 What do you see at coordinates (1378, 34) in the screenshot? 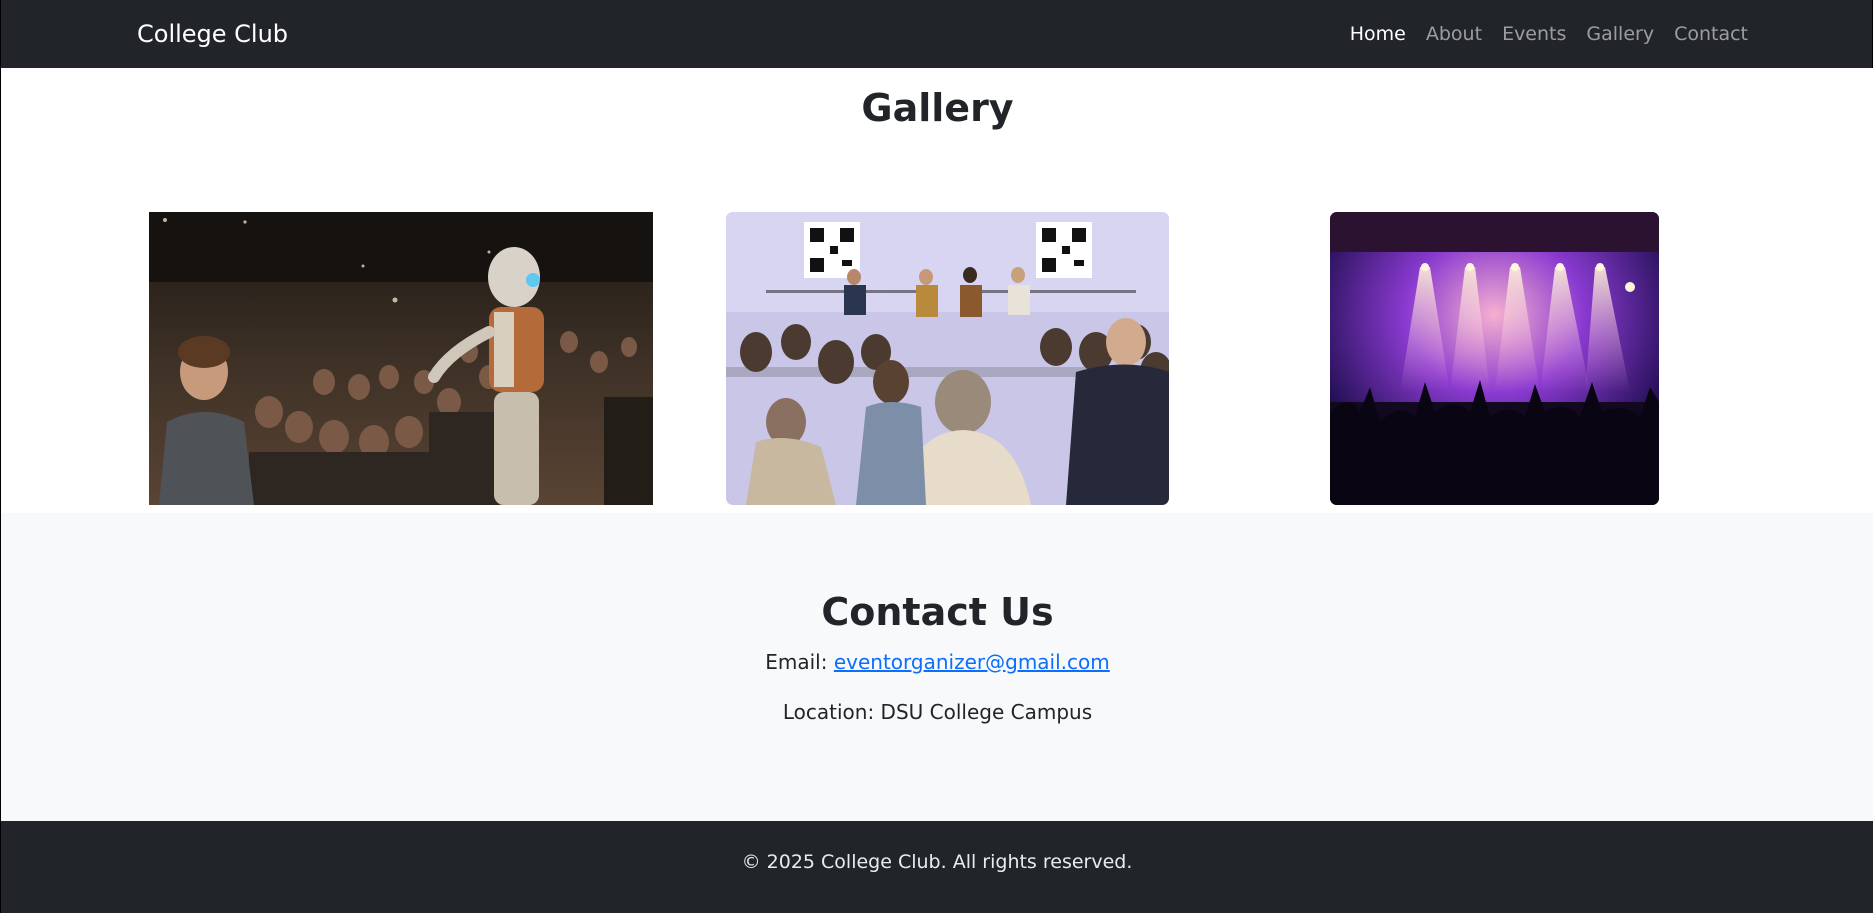
I see `nav-link-home: Home` at bounding box center [1378, 34].